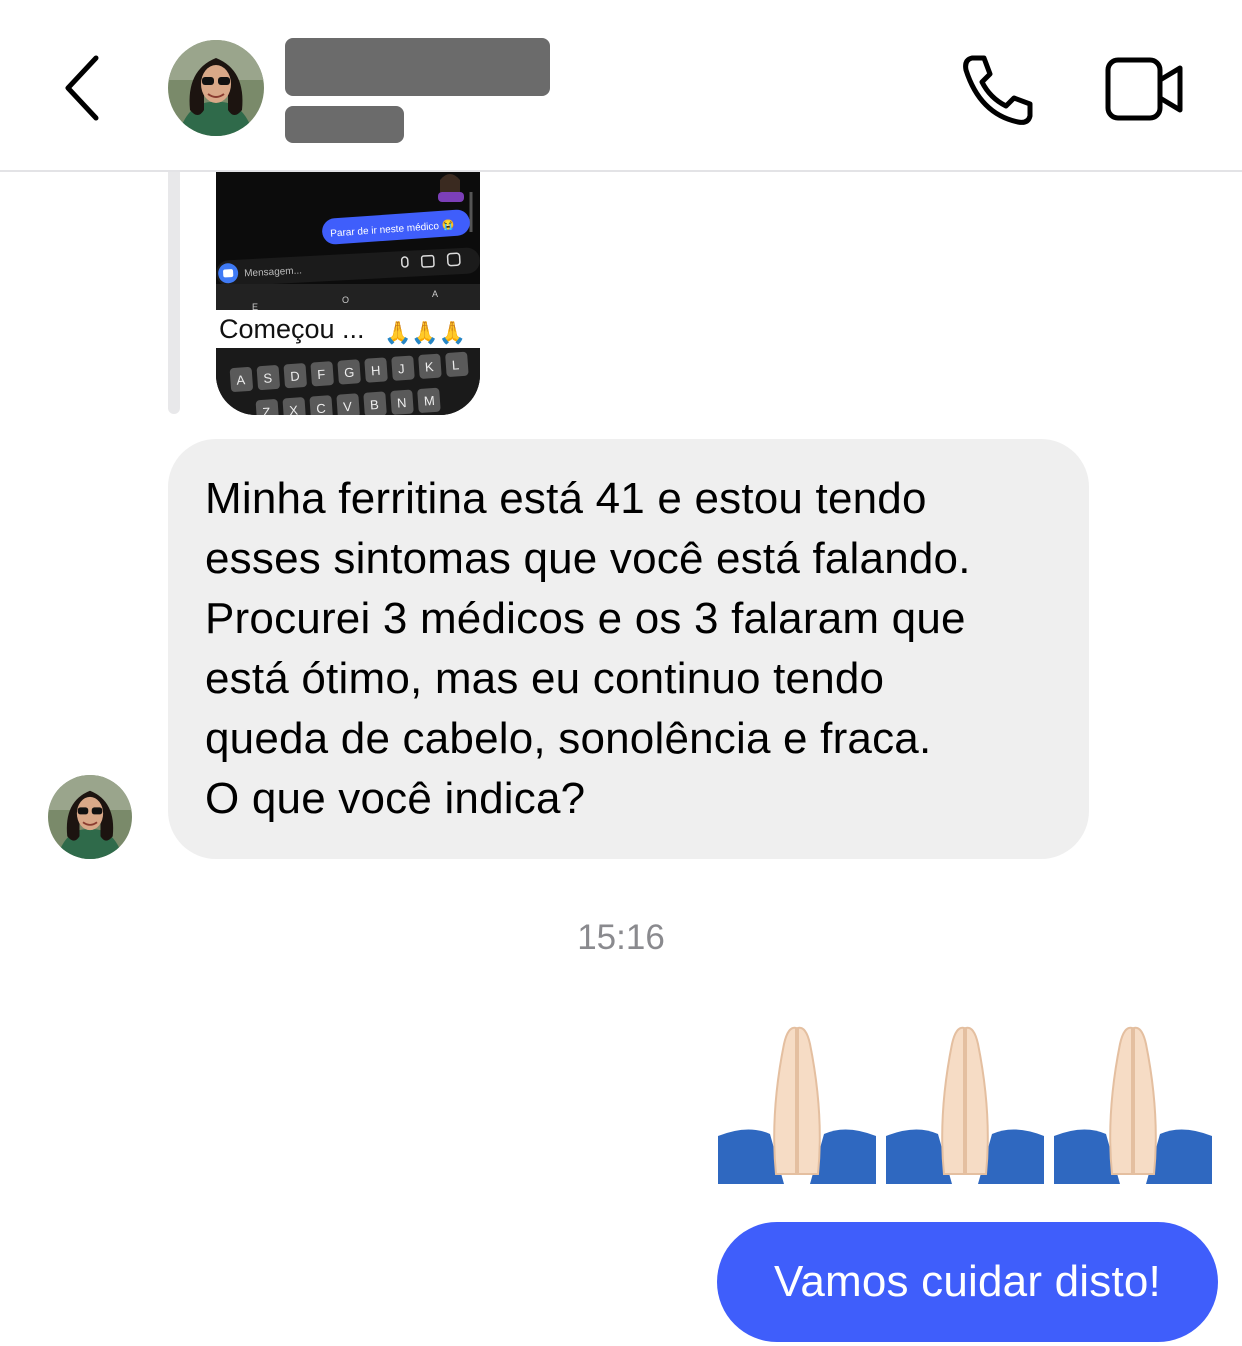  I want to click on chevron-left-icon, so click(82, 88).